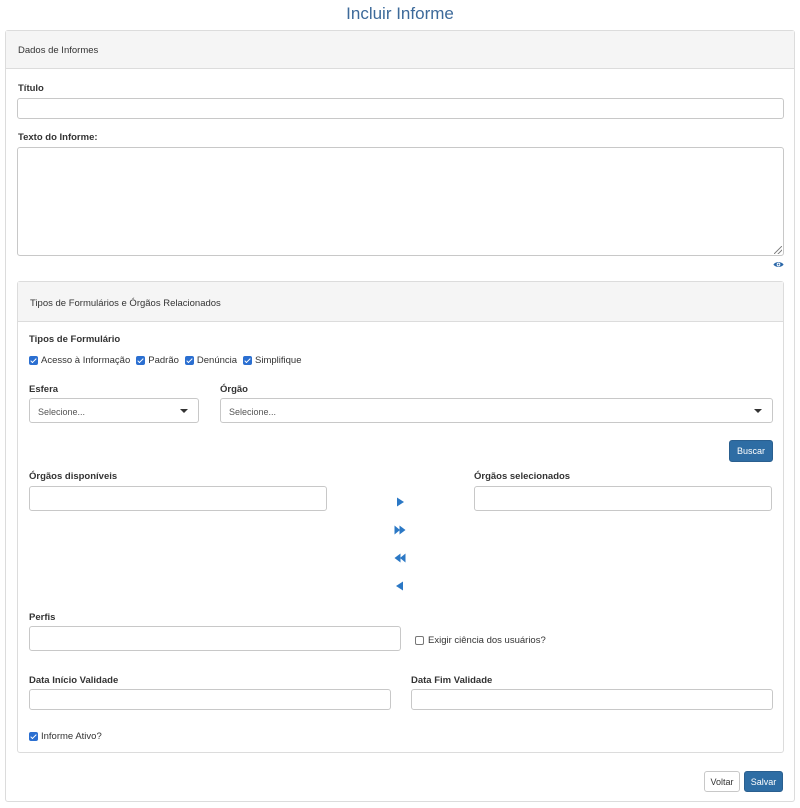 The width and height of the screenshot is (800, 808). What do you see at coordinates (400, 50) in the screenshot?
I see `dados-informes-header: Dados de Informes` at bounding box center [400, 50].